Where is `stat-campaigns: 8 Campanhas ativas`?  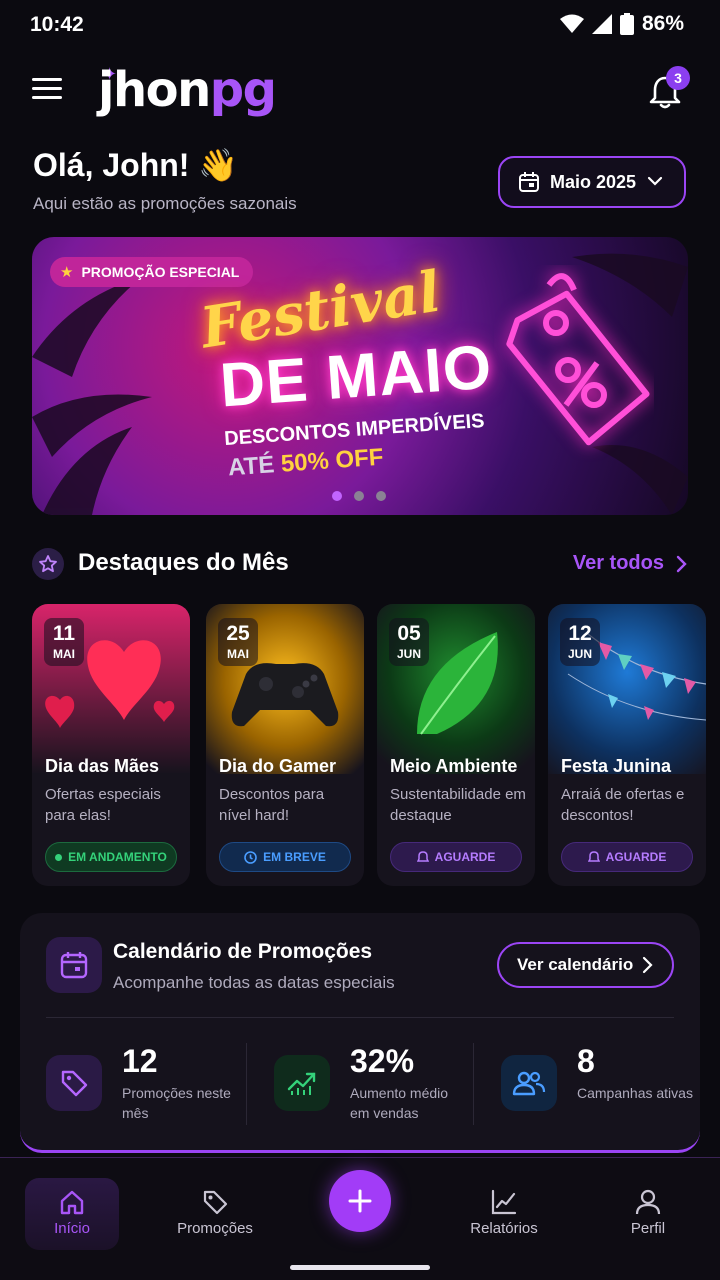 stat-campaigns: 8 Campanhas ativas is located at coordinates (597, 1086).